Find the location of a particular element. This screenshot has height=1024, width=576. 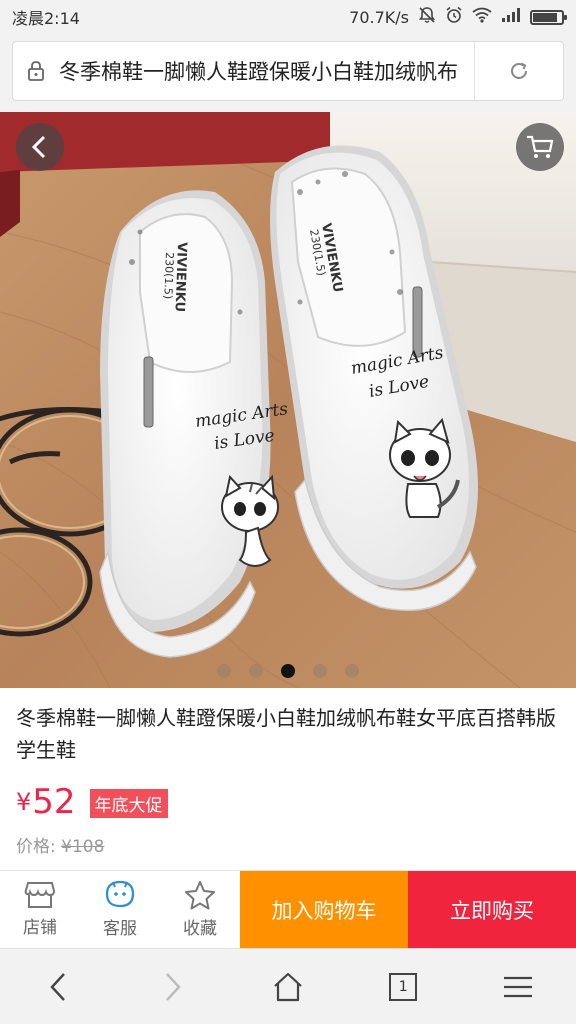

chevron-right-icon is located at coordinates (173, 986).